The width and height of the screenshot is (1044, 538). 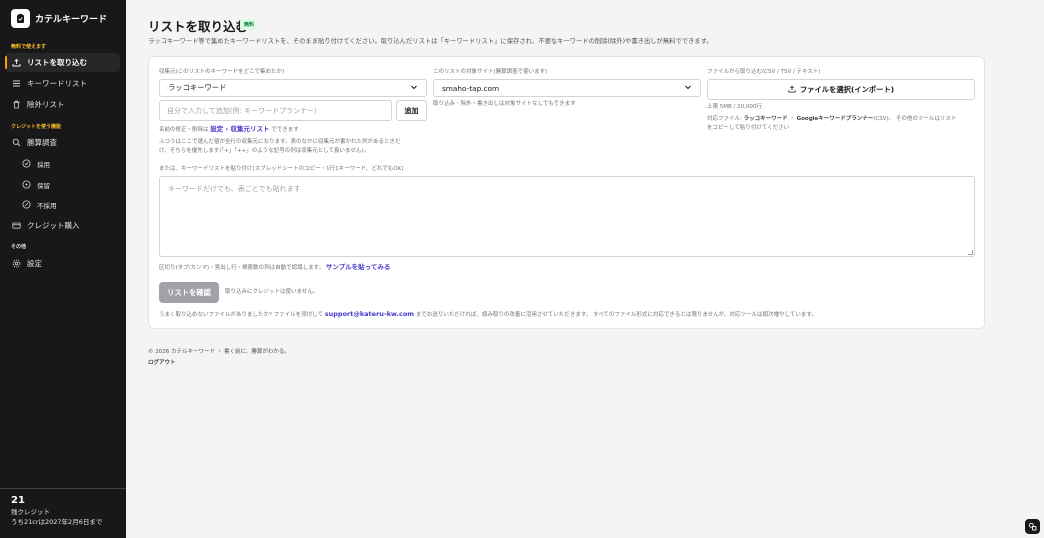 I want to click on textarea-placeholder: キーワードだけでも、表ごとでも貼れます, so click(x=234, y=189).